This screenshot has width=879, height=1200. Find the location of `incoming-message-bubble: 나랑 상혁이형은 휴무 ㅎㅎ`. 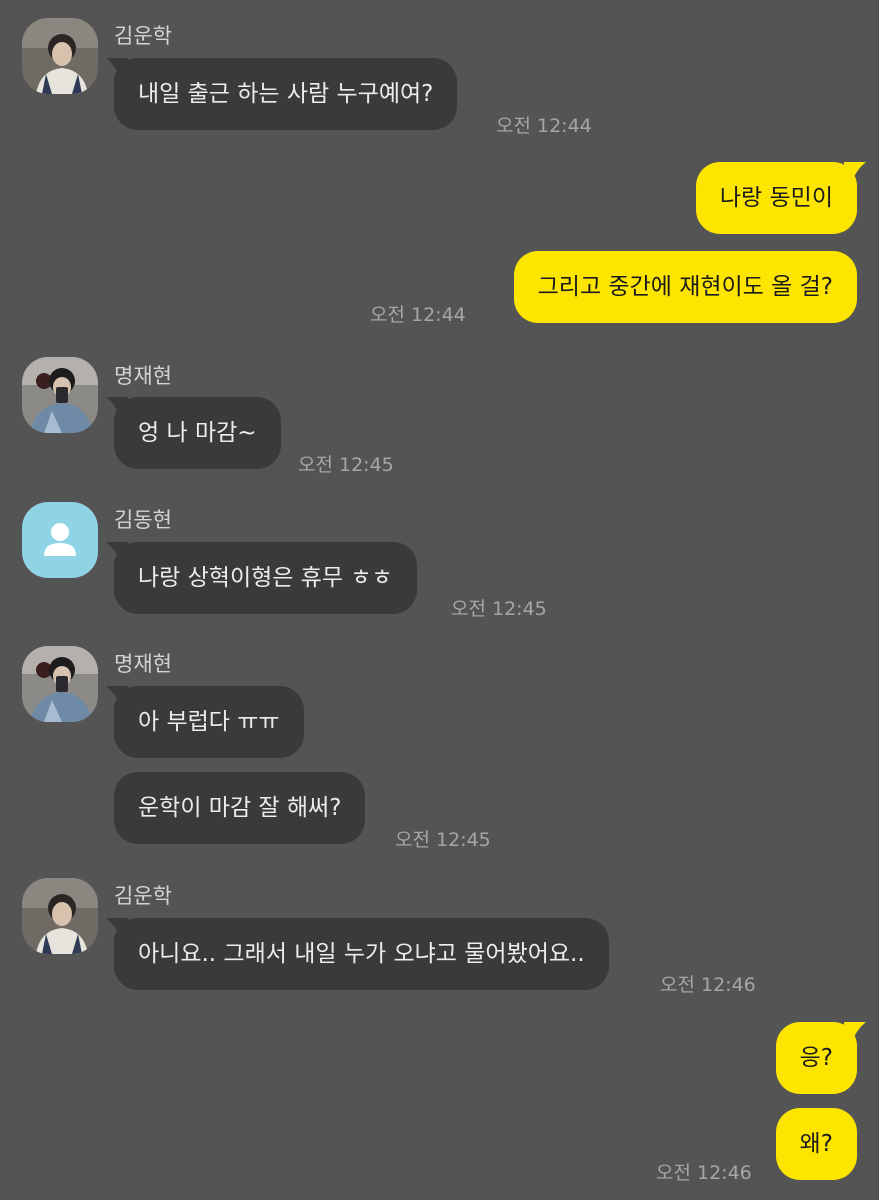

incoming-message-bubble: 나랑 상혁이형은 휴무 ㅎㅎ is located at coordinates (261, 578).